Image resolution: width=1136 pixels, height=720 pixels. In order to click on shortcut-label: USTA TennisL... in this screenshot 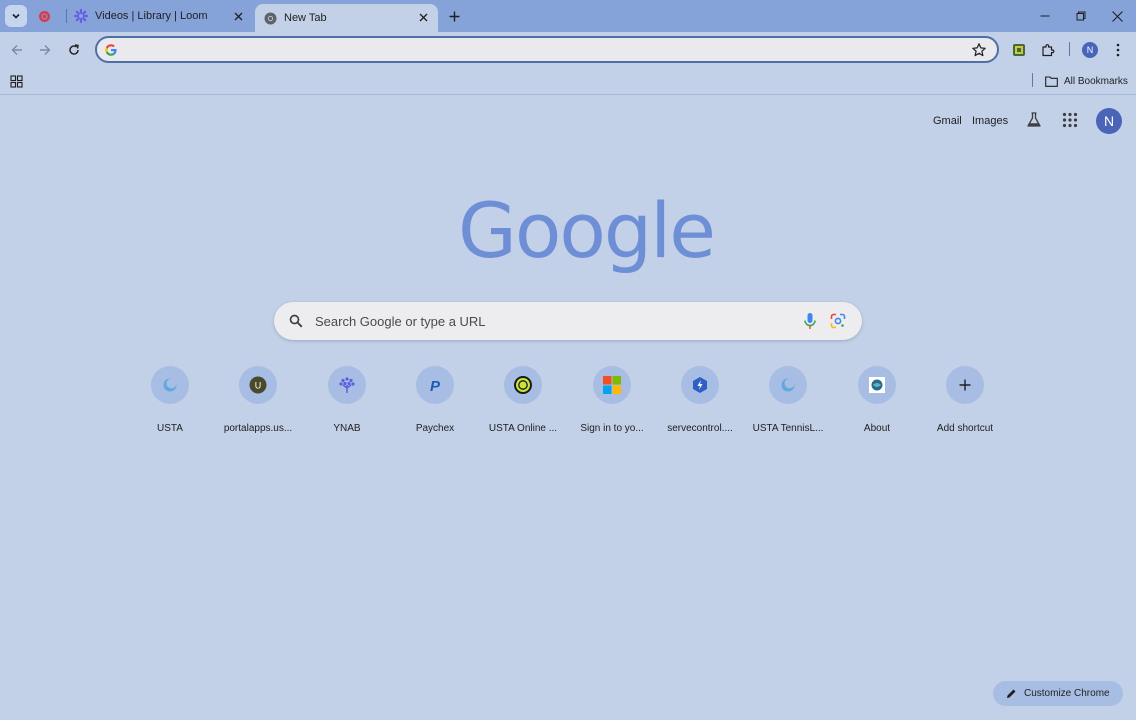, I will do `click(788, 428)`.